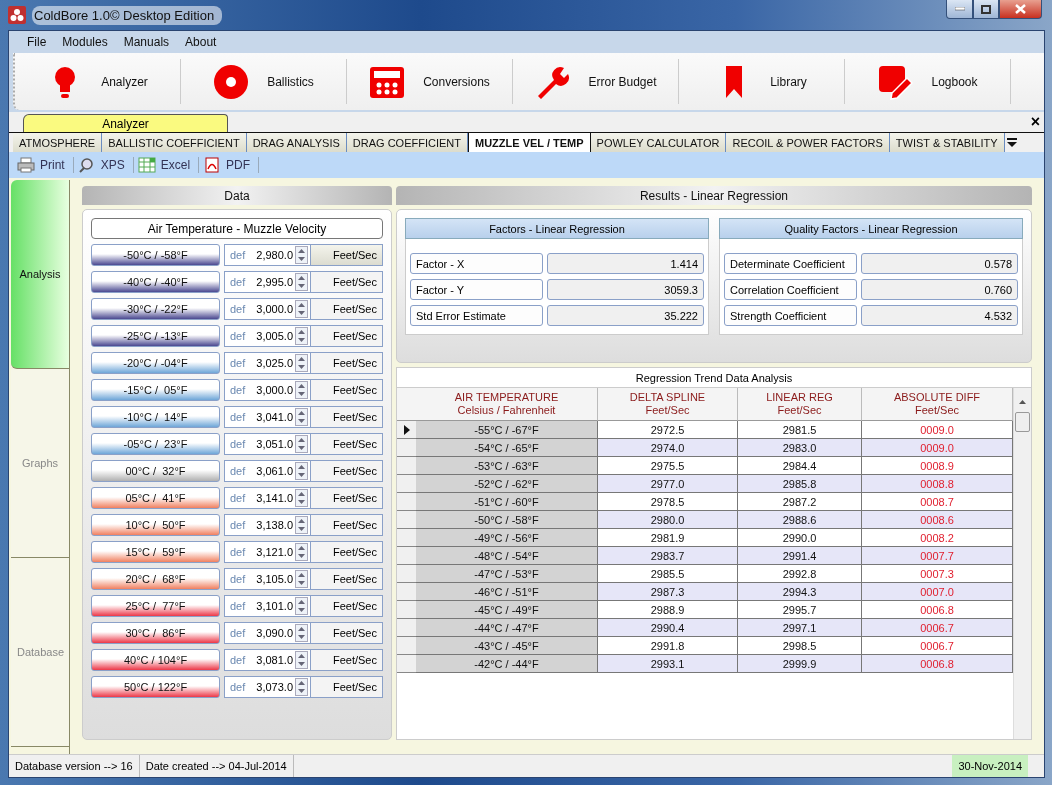 Image resolution: width=1052 pixels, height=785 pixels. Describe the element at coordinates (986, 9) in the screenshot. I see `maximize-button` at that location.